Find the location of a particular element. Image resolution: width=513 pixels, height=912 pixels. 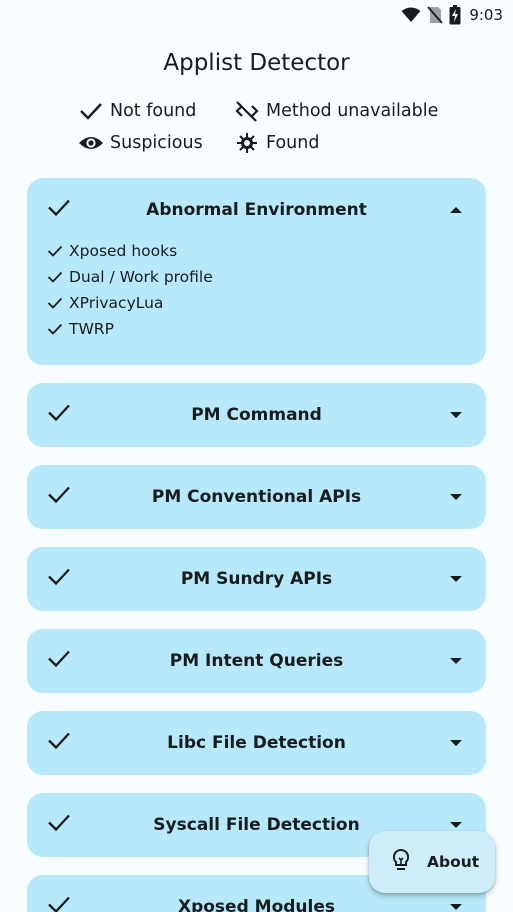

card-title: PM Sundry APIs is located at coordinates (256, 579).